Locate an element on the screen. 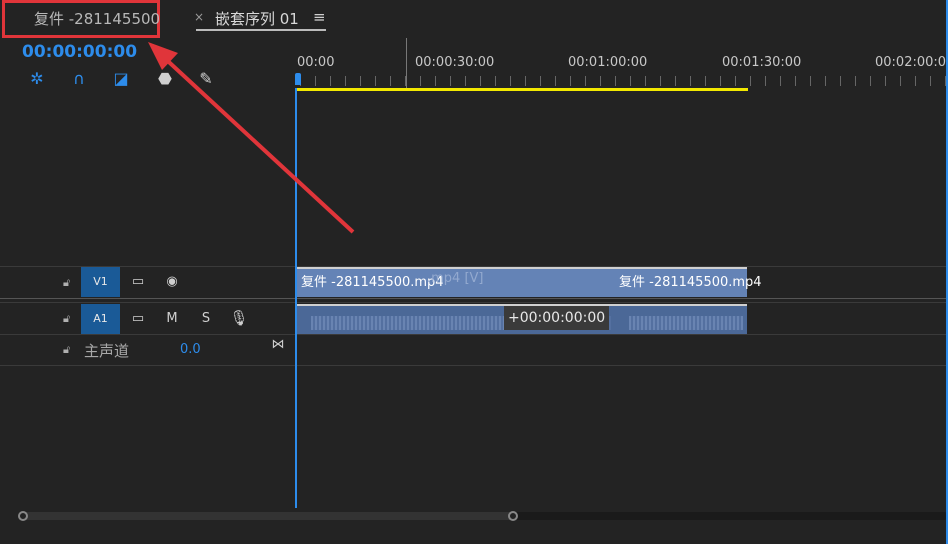 The image size is (948, 544). scroll-left-handle is located at coordinates (23, 516).